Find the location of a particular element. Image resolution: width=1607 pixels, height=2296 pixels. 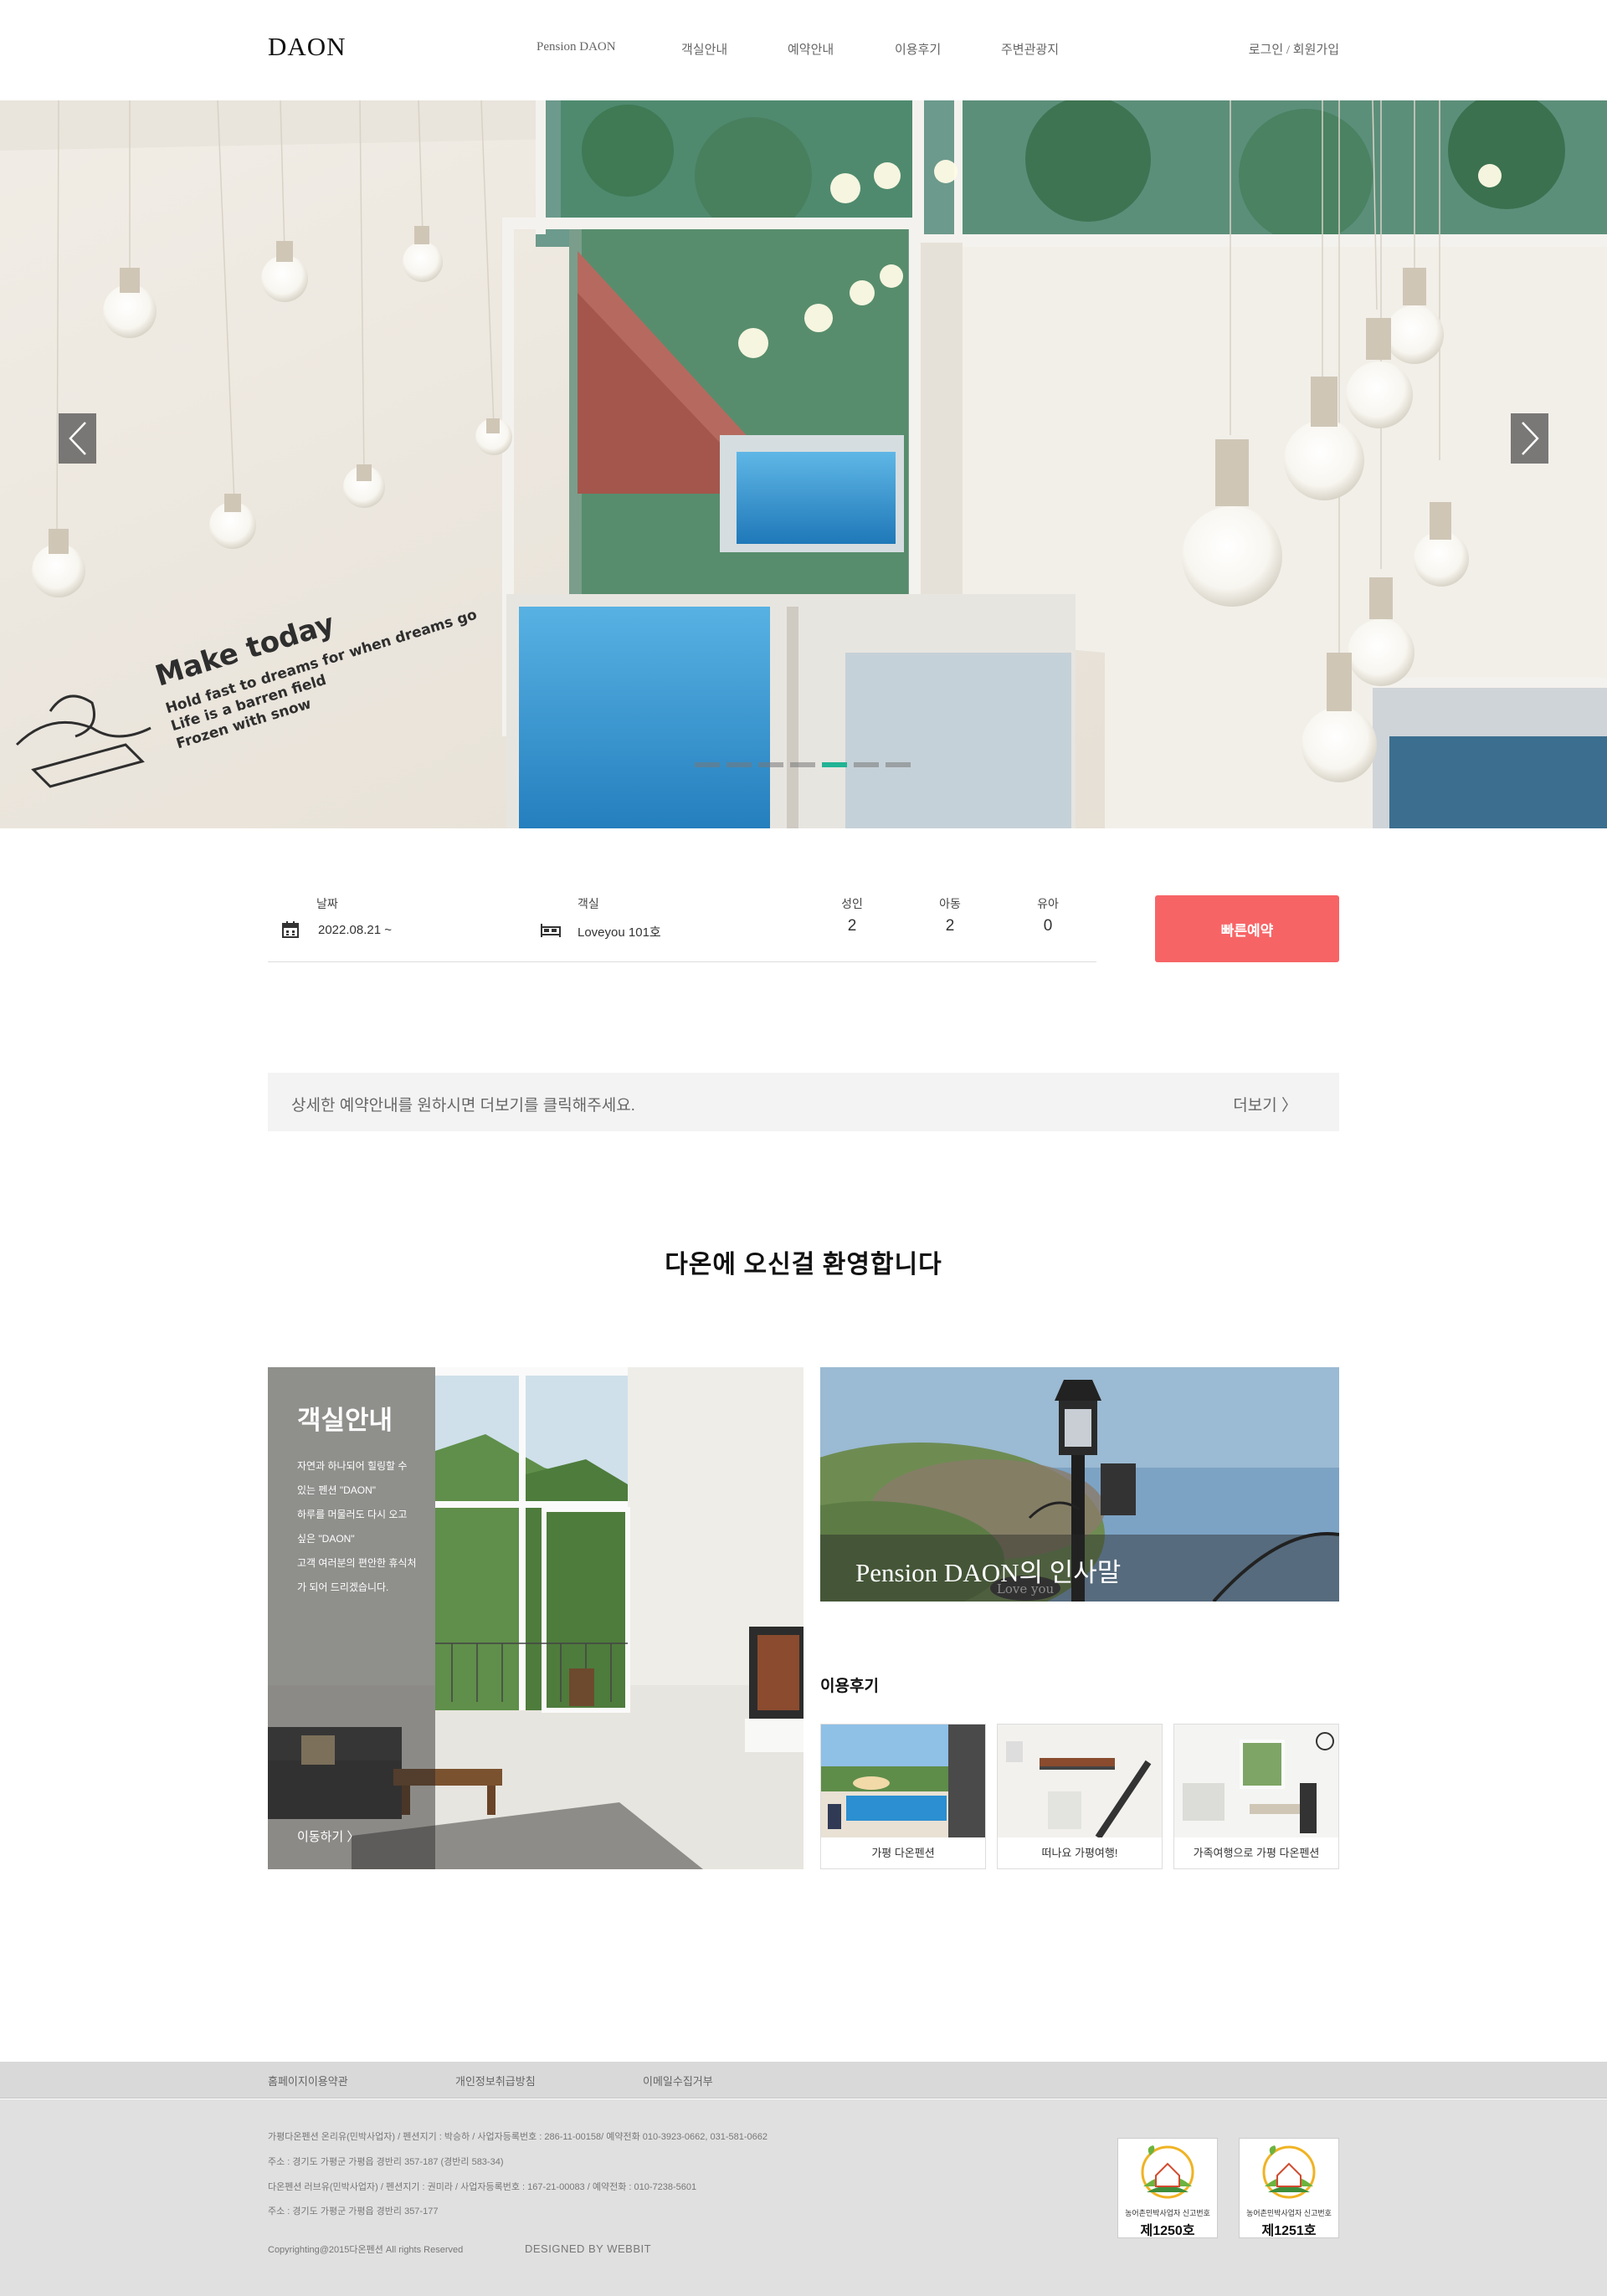

registration-badge: 농어촌민박사업자 신고번호 제1250호 is located at coordinates (1167, 2188).